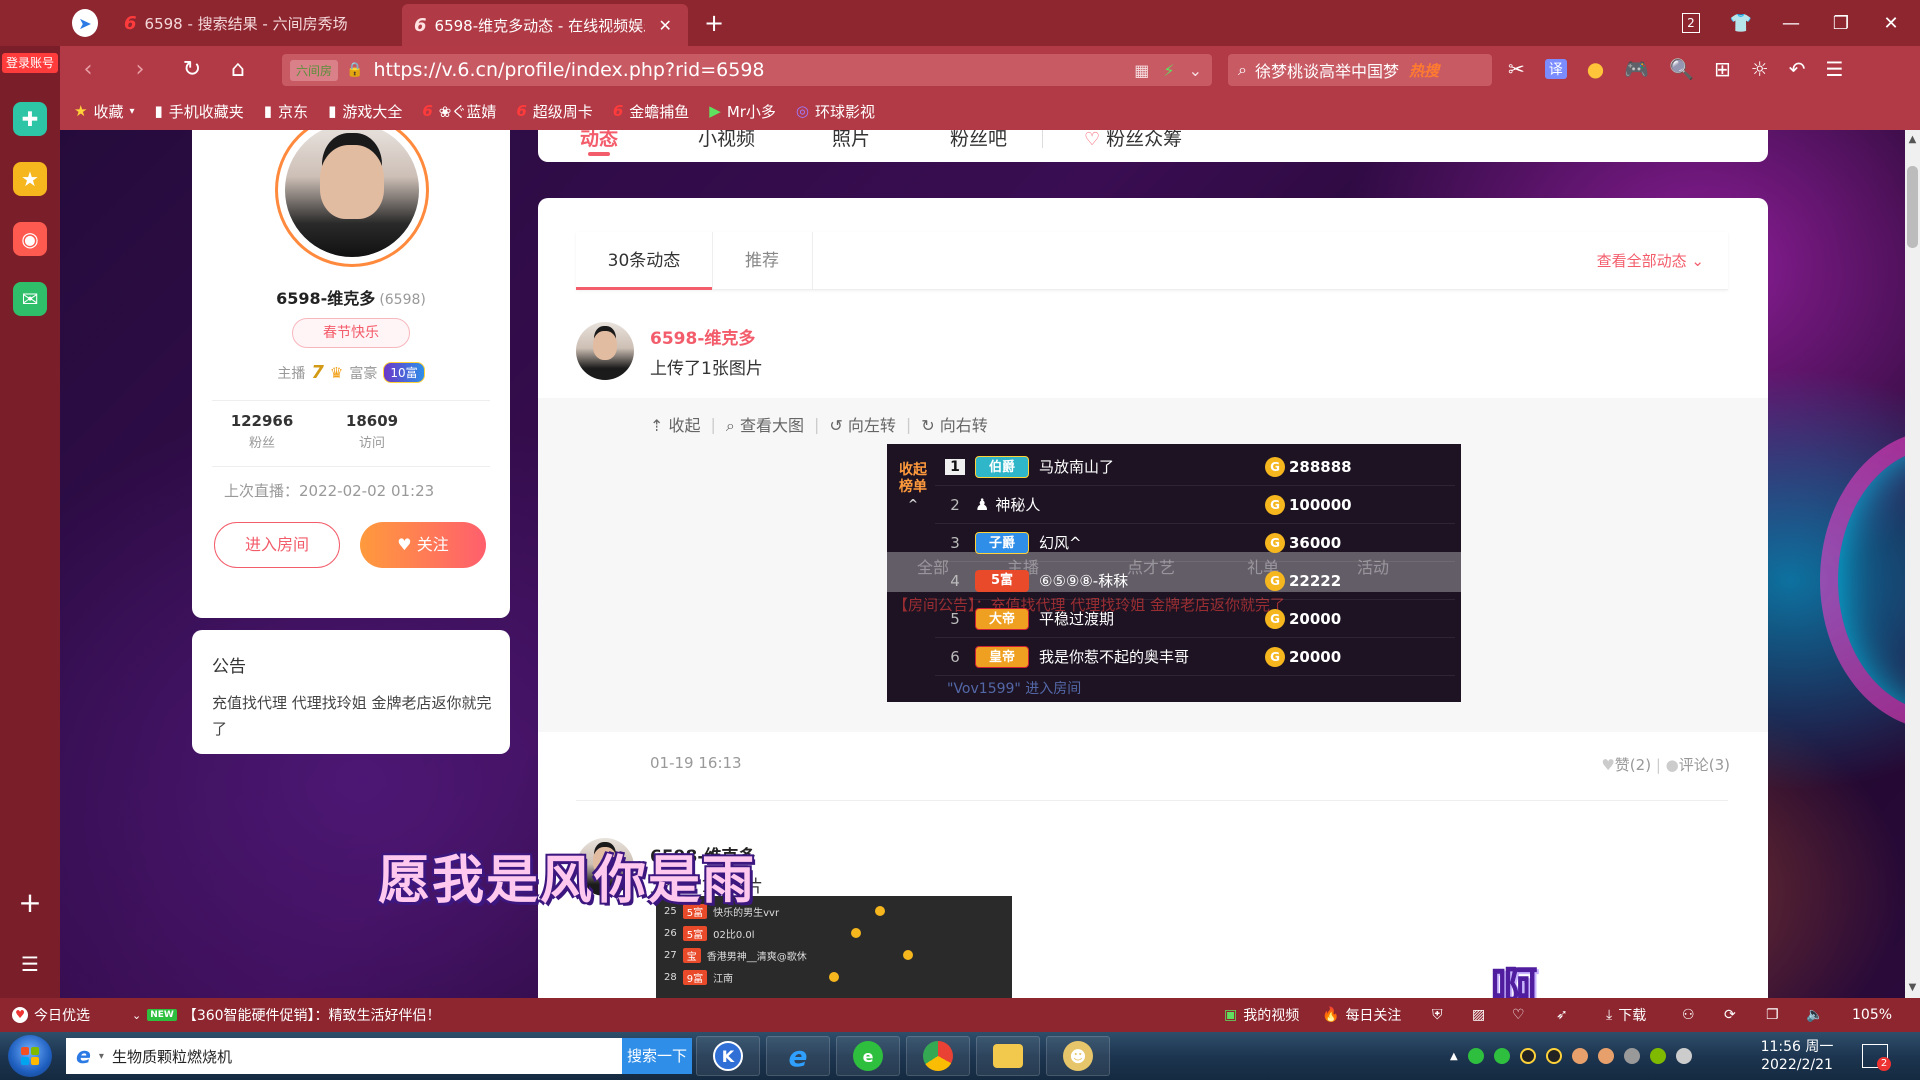 This screenshot has width=1920, height=1080. What do you see at coordinates (277, 545) in the screenshot?
I see `enter-room-button: 进入房间` at bounding box center [277, 545].